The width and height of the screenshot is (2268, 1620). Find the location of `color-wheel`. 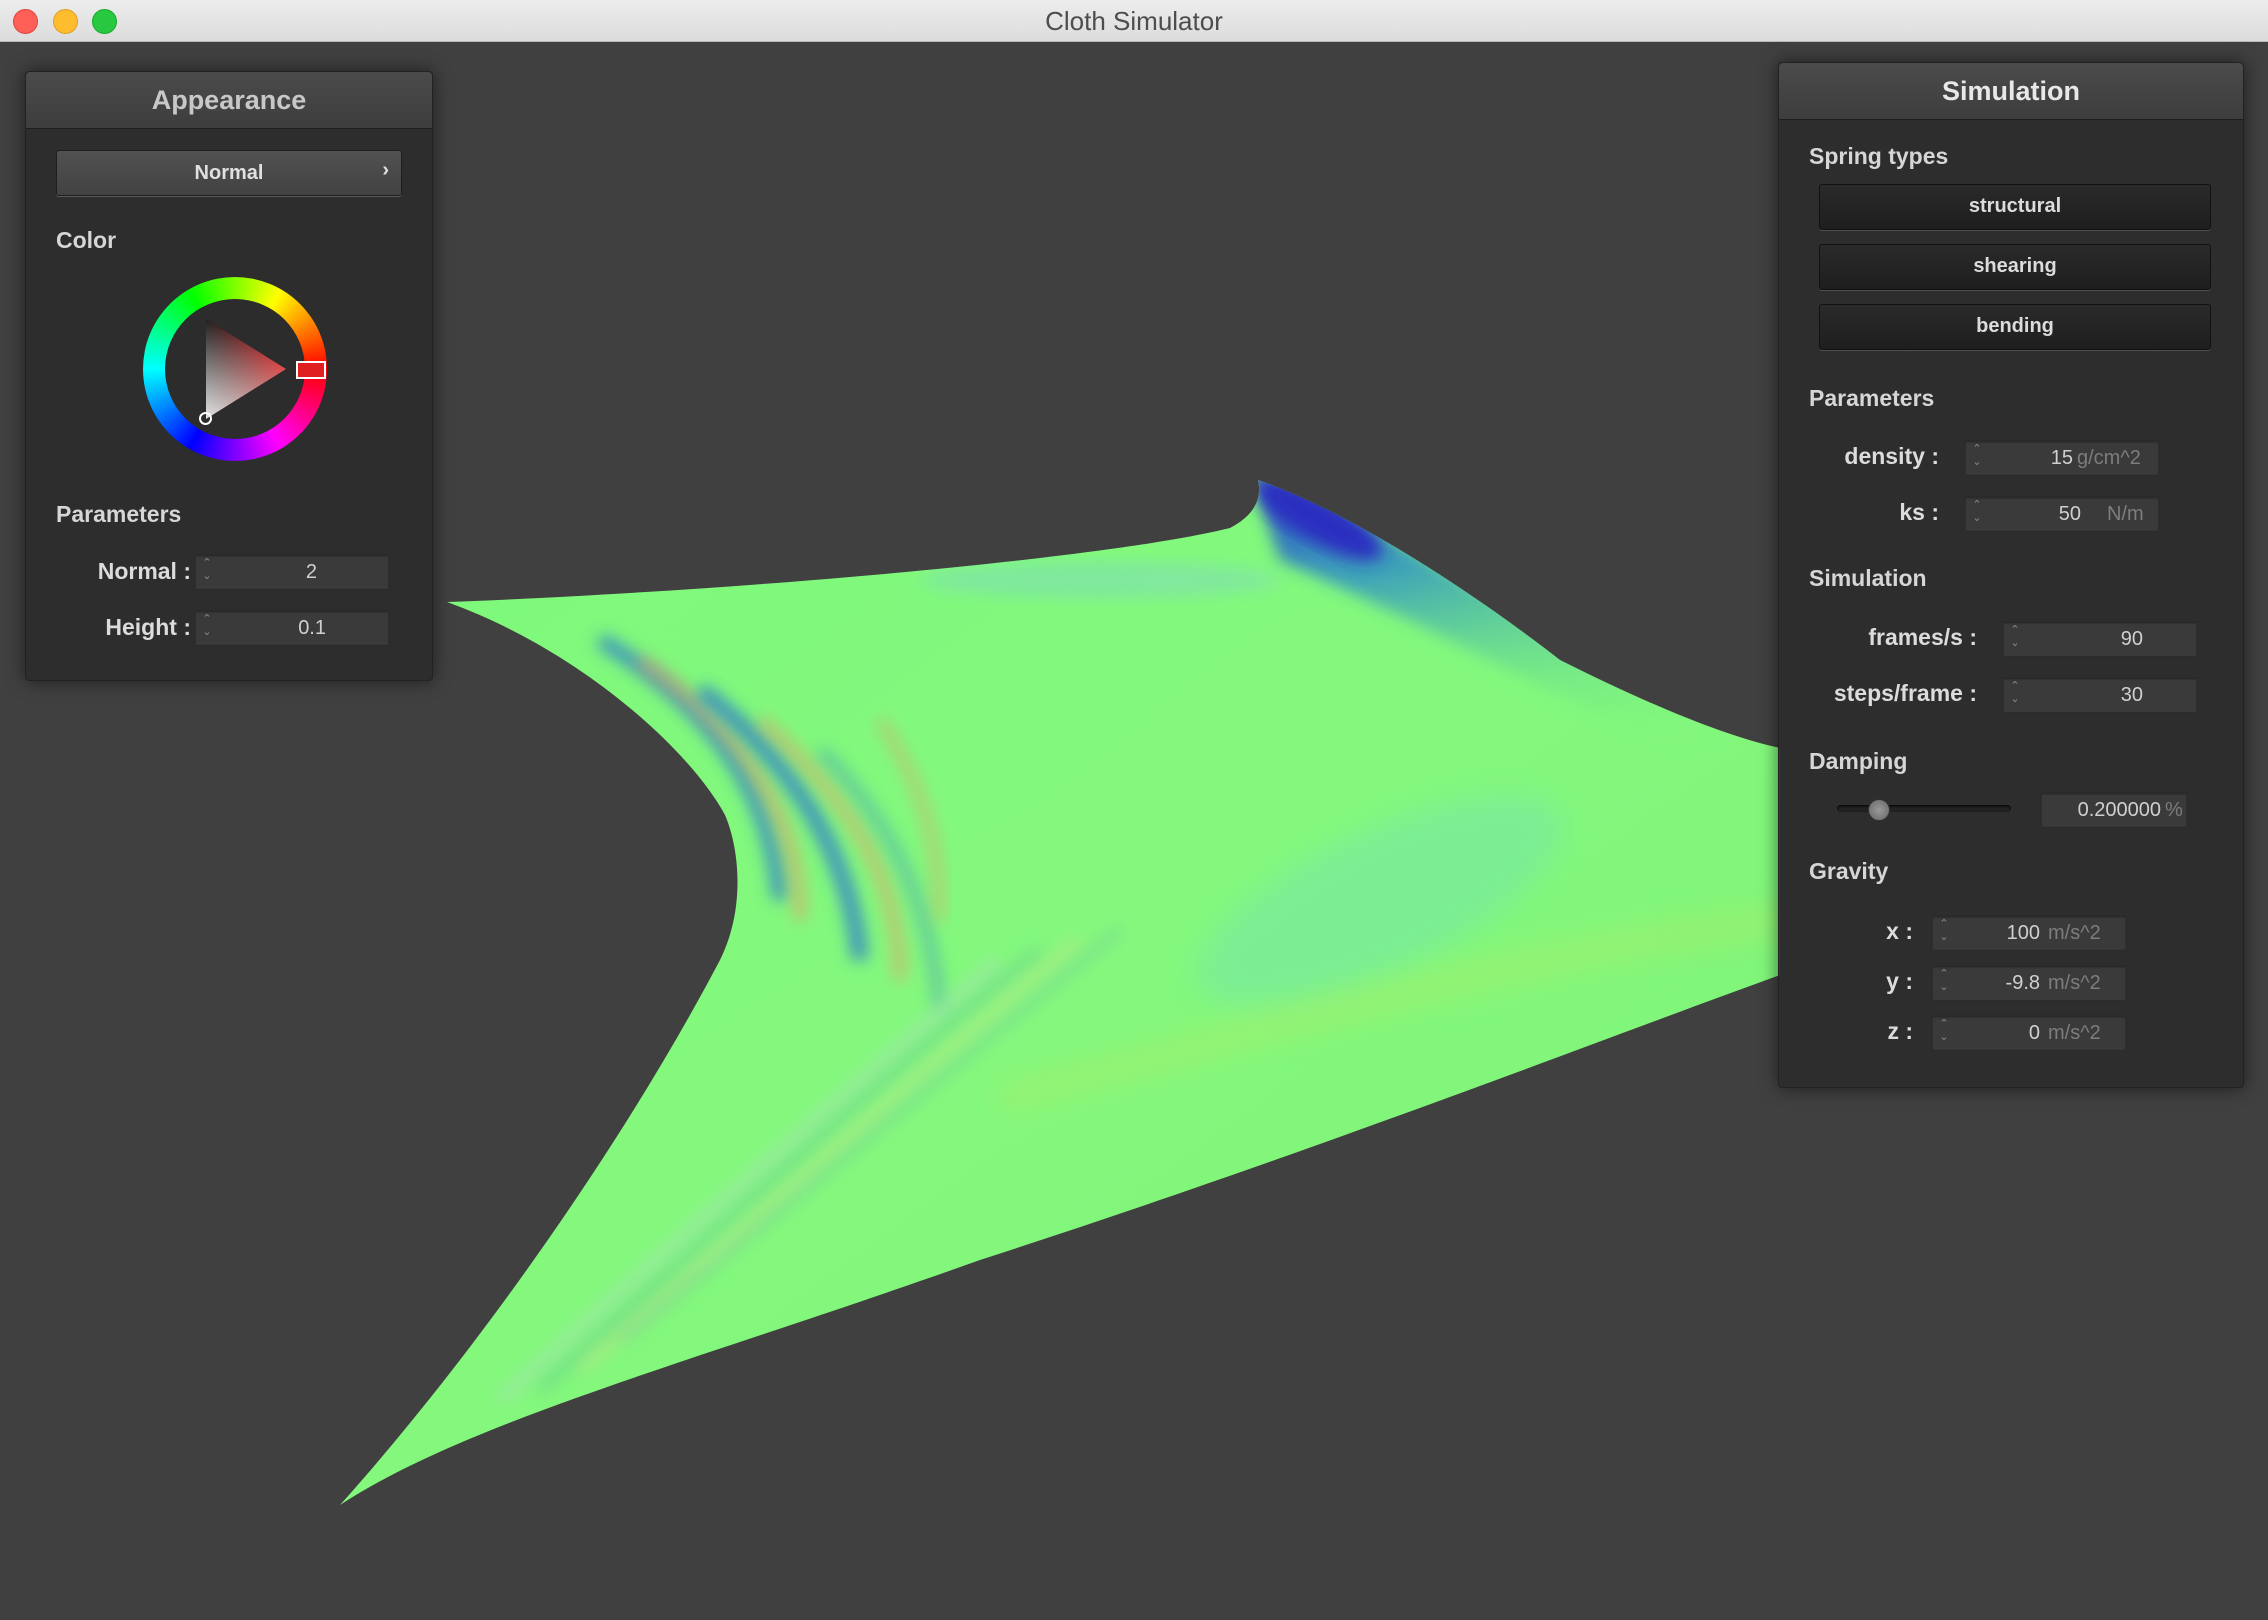

color-wheel is located at coordinates (235, 369).